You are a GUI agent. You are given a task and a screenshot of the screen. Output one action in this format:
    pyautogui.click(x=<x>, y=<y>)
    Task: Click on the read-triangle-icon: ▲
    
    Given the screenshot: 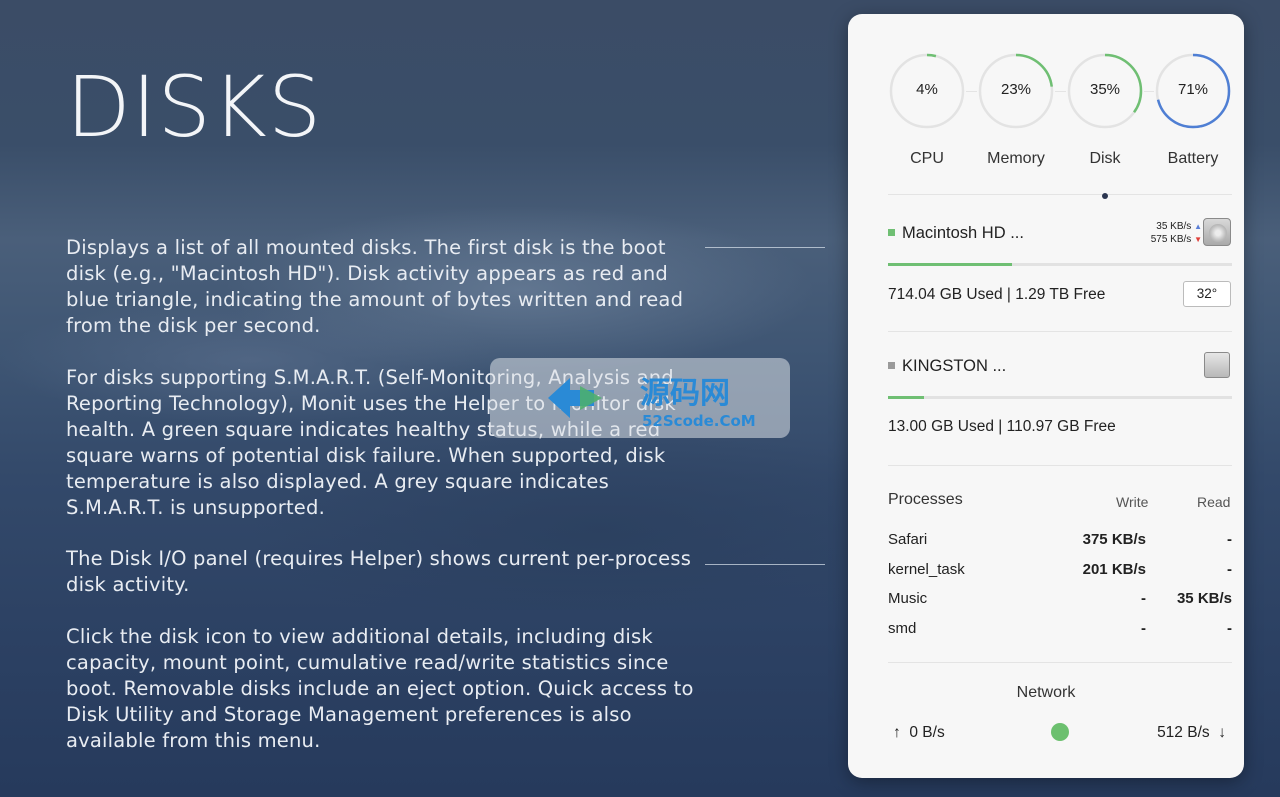 What is the action you would take?
    pyautogui.click(x=1198, y=226)
    